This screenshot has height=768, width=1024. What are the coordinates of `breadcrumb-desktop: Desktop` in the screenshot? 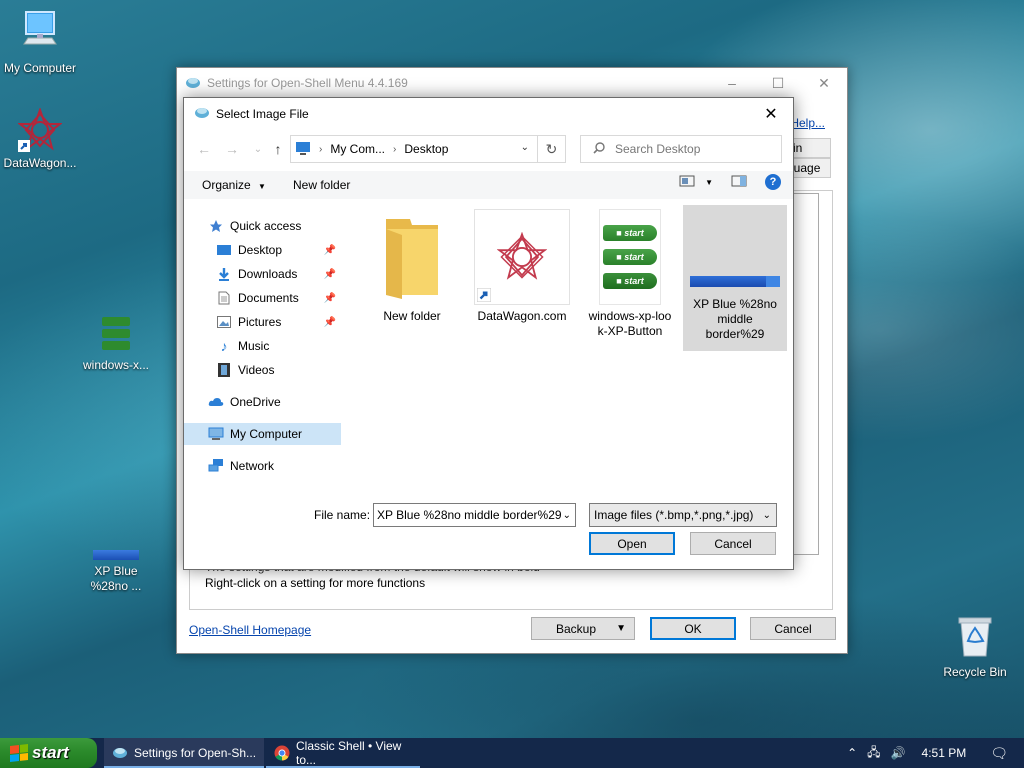 It's located at (426, 149).